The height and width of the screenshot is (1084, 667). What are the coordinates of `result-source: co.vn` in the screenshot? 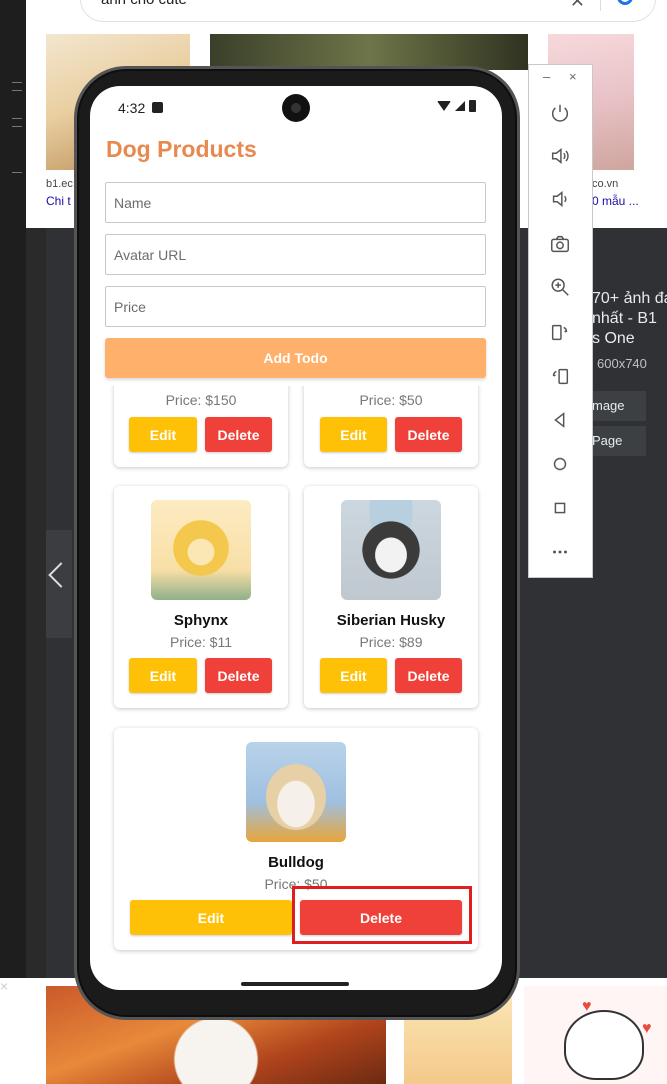 It's located at (605, 184).